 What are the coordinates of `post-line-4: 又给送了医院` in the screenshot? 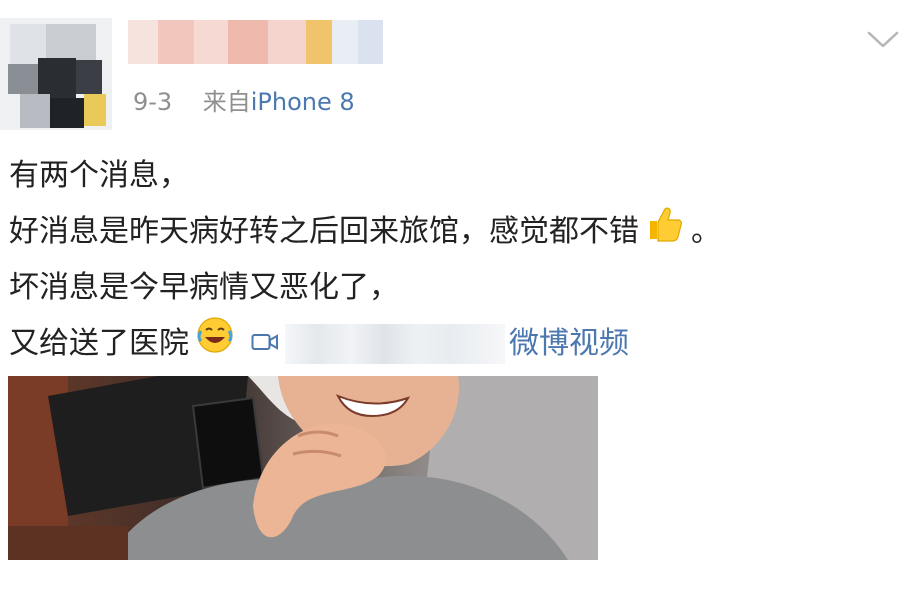 It's located at (99, 343).